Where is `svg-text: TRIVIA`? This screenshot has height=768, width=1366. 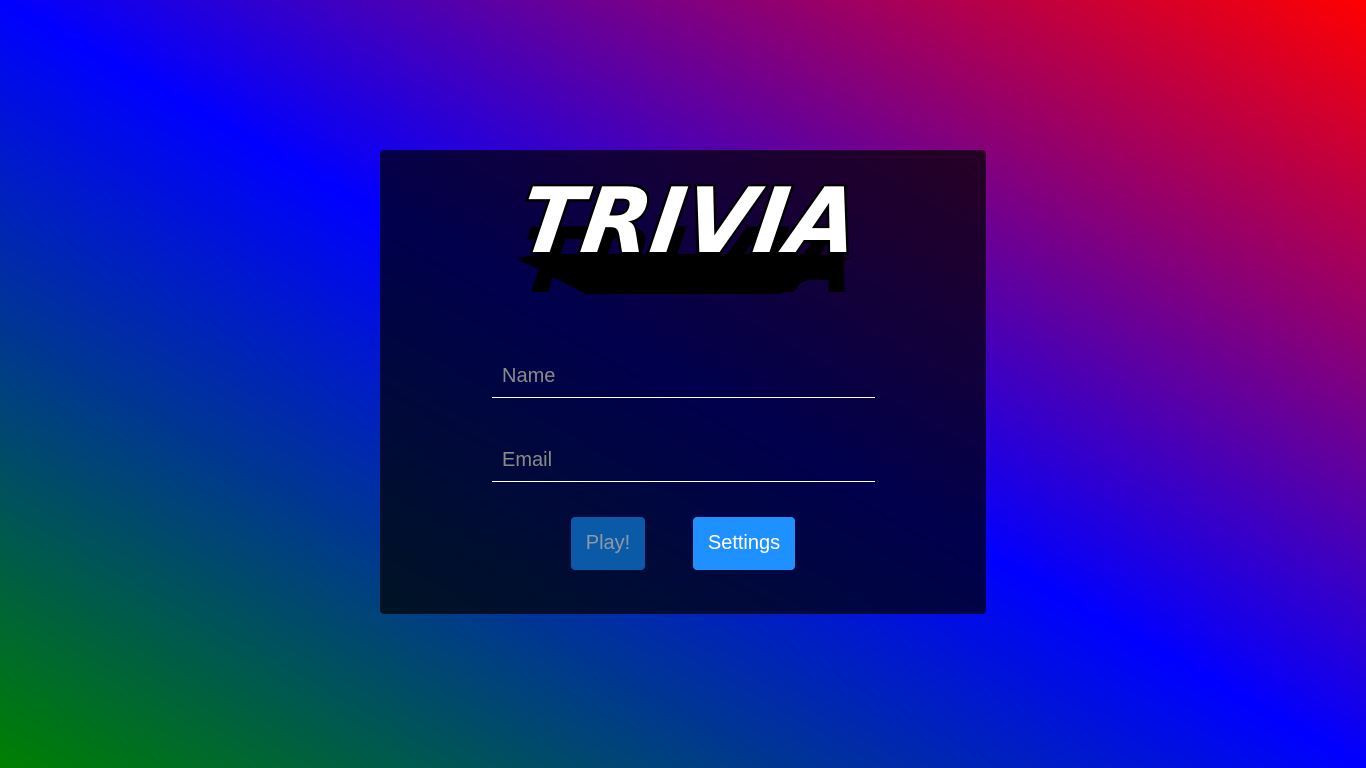
svg-text: TRIVIA is located at coordinates (684, 225).